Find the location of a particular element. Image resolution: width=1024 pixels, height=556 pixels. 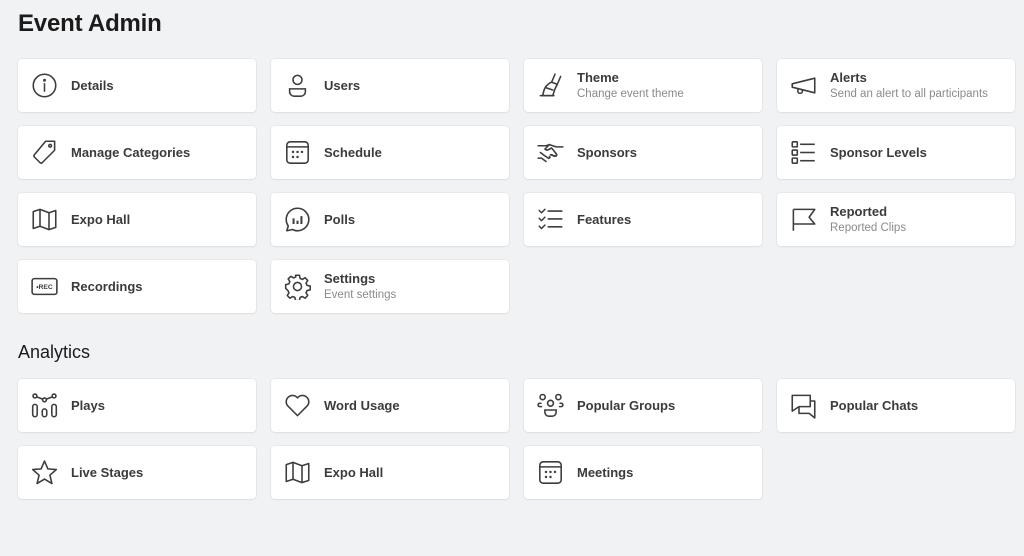

group-icon is located at coordinates (550, 405).